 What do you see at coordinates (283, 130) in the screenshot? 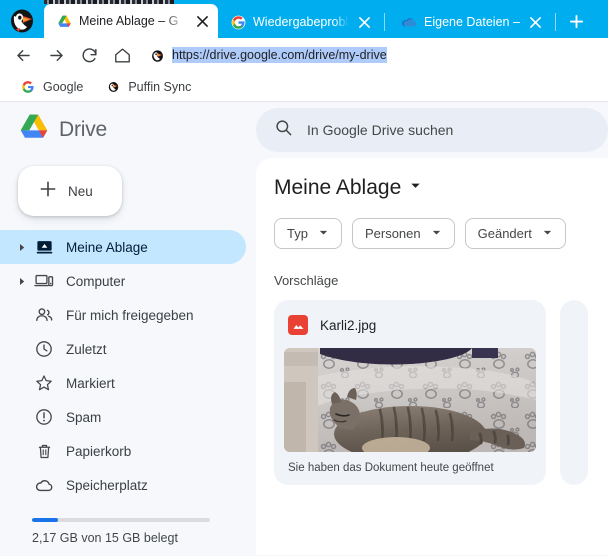
I see `search-icon` at bounding box center [283, 130].